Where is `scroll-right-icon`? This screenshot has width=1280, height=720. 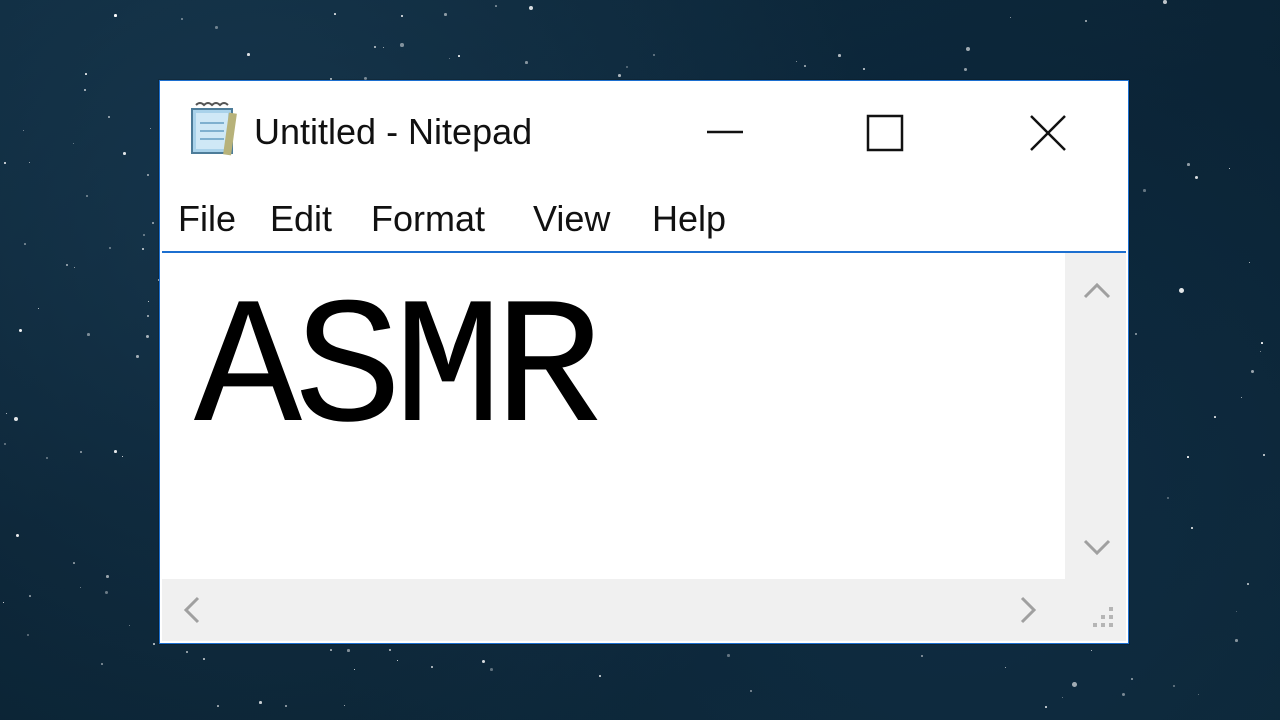
scroll-right-icon is located at coordinates (1029, 610).